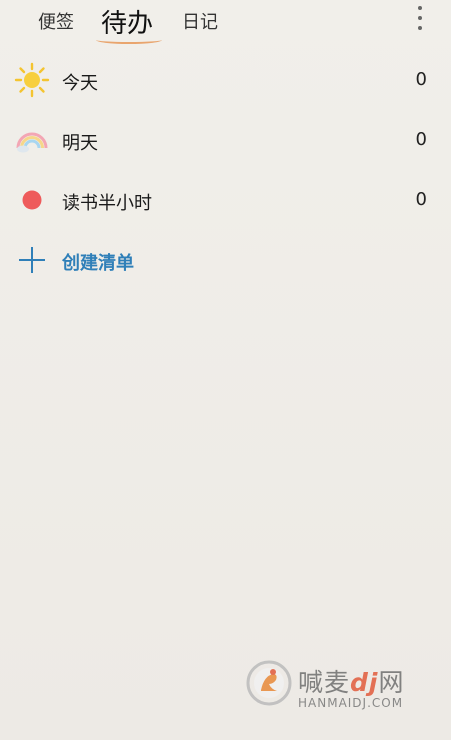 This screenshot has height=740, width=451. Describe the element at coordinates (225, 22) in the screenshot. I see `top-bar: 便签 待办 日记` at that location.